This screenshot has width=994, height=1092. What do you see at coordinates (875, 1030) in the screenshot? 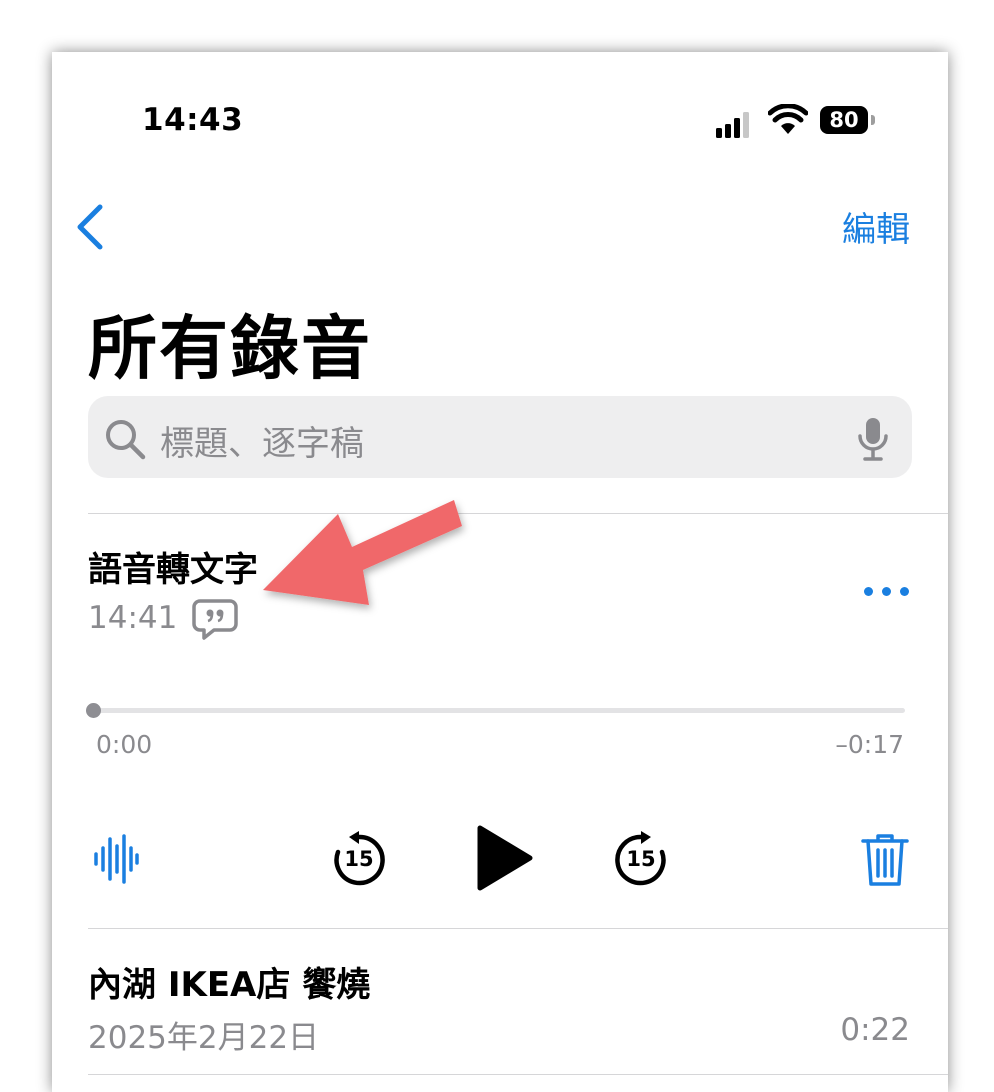
I see `recording-duration: 0:22` at bounding box center [875, 1030].